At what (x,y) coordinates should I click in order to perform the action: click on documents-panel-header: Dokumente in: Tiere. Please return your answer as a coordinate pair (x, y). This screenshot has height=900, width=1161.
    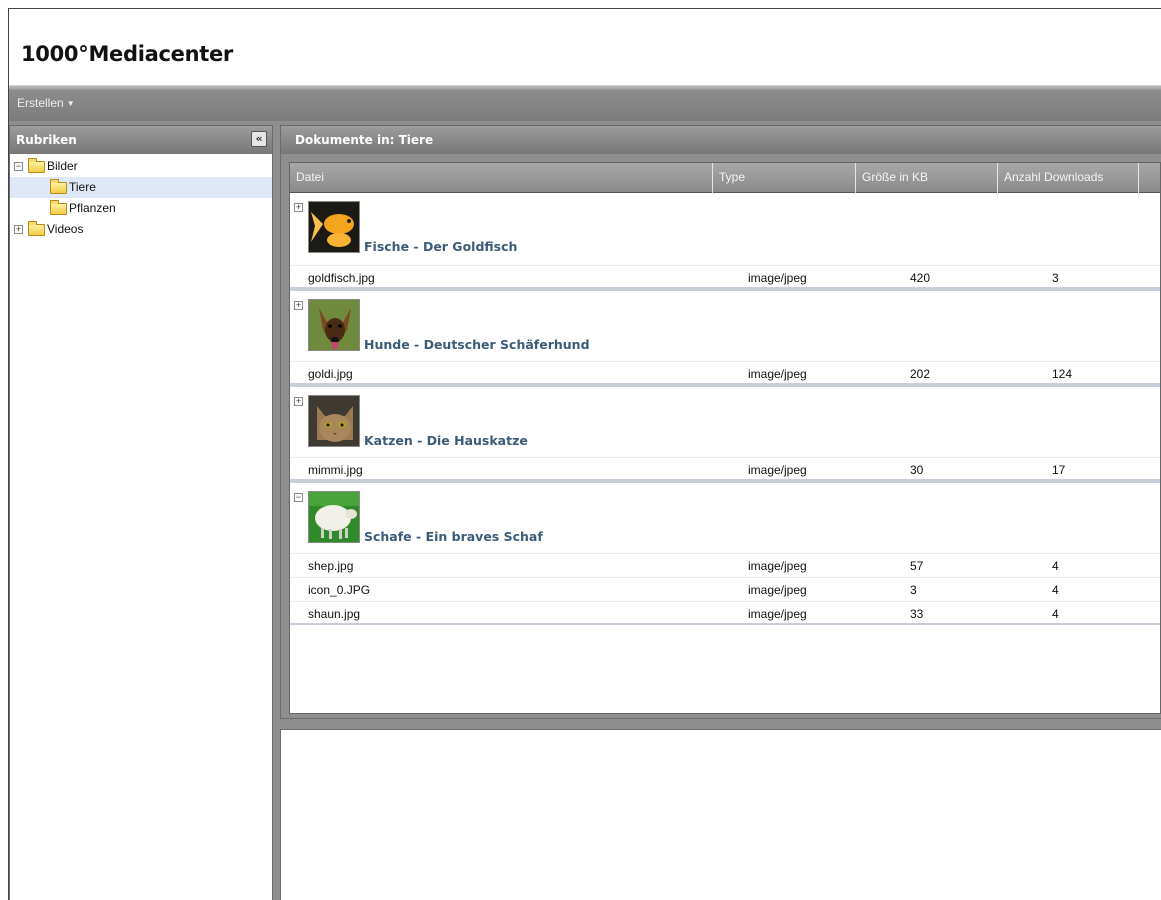
    Looking at the image, I should click on (721, 140).